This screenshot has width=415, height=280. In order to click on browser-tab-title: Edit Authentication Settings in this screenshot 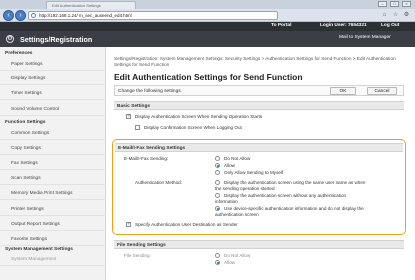, I will do `click(76, 5)`.